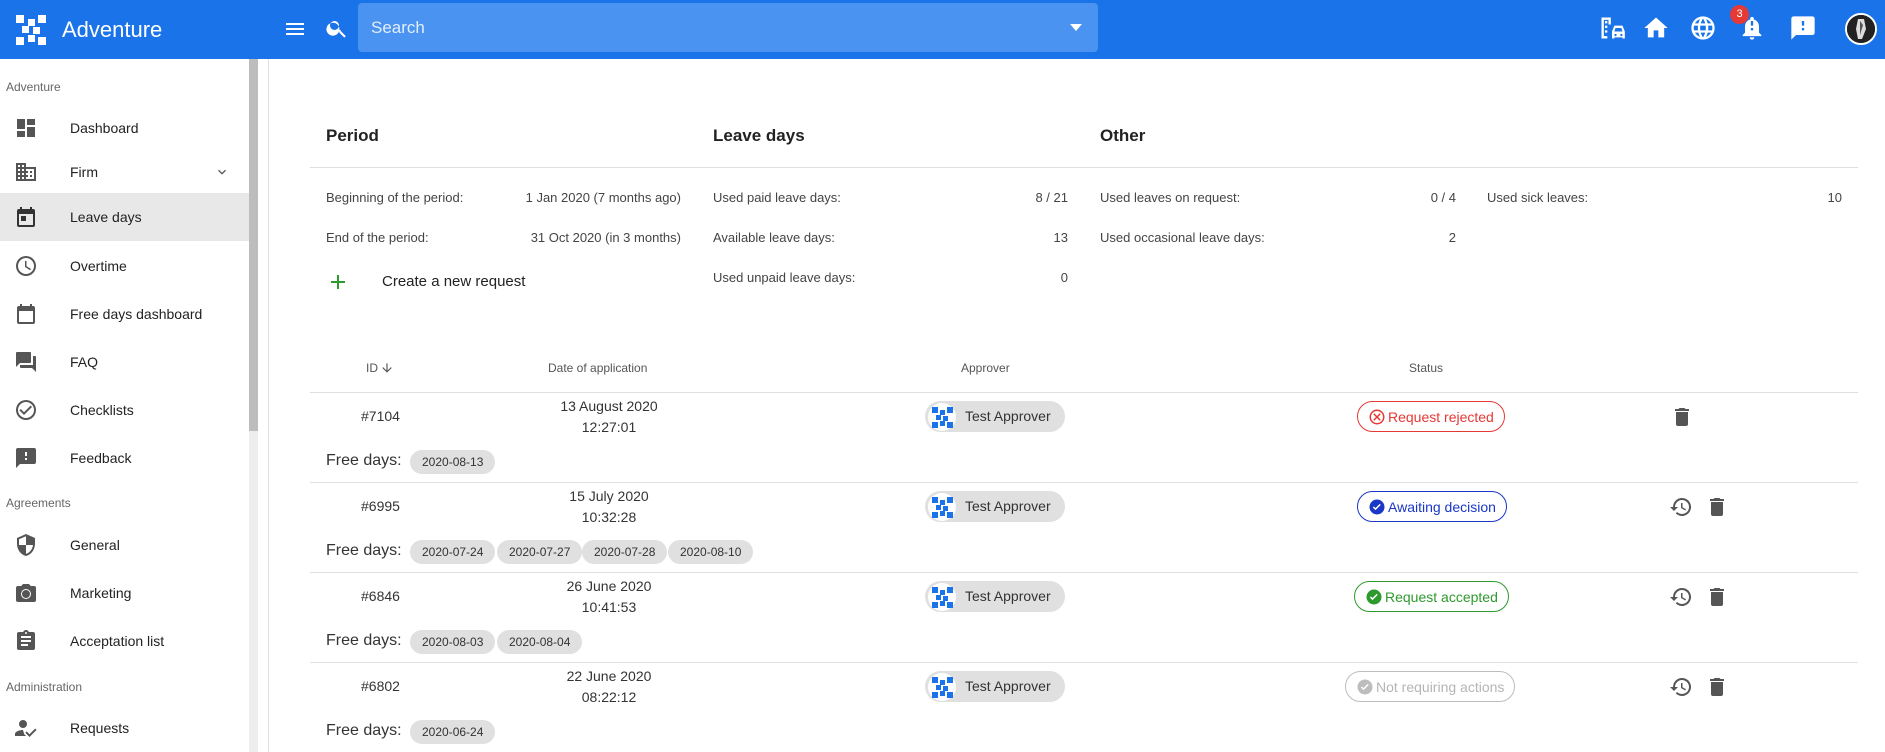 This screenshot has width=1885, height=752. I want to click on occasional-label: Used occasional leave days:, so click(1182, 237).